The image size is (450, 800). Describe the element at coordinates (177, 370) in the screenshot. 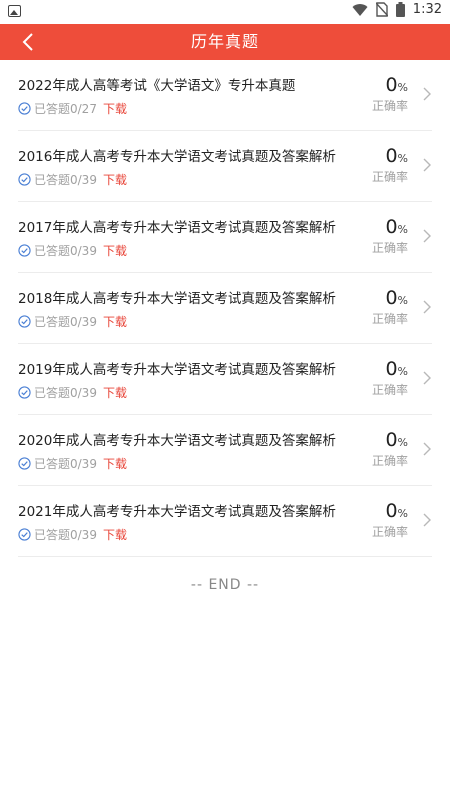

I see `exam-title: 2019年成人高考专升本大学语文考试真题及答案解析` at that location.